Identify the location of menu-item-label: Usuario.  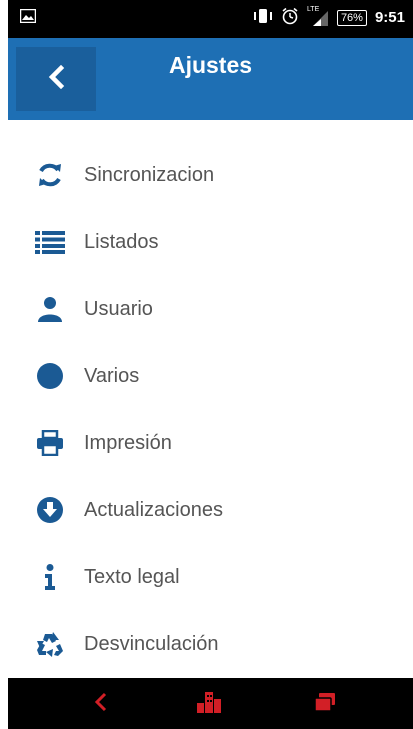
(118, 308).